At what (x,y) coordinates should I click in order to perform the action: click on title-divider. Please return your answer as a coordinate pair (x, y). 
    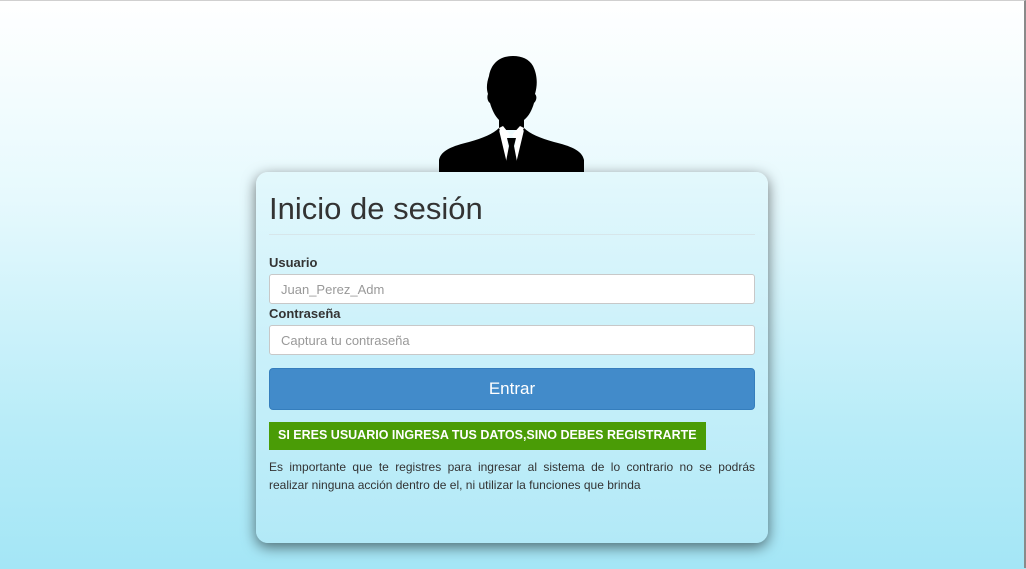
    Looking at the image, I should click on (512, 234).